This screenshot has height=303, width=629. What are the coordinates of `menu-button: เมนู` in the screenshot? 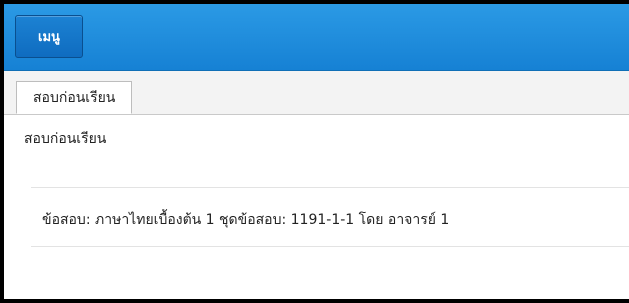 It's located at (49, 36).